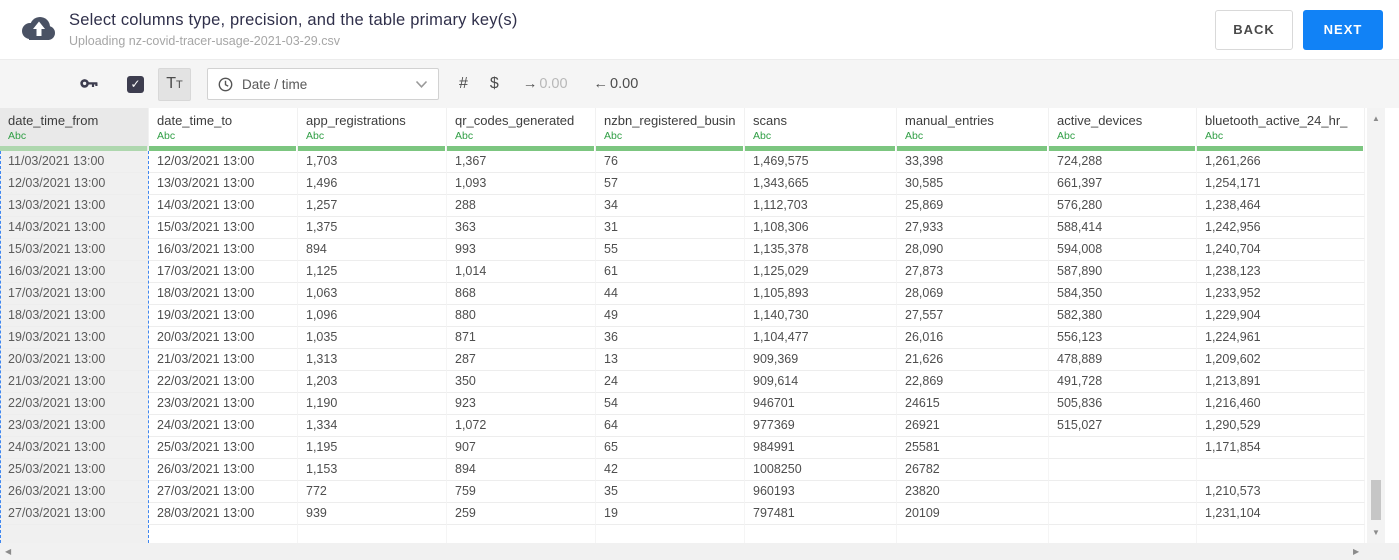 The width and height of the screenshot is (1399, 560). I want to click on table-cell: 894, so click(521, 470).